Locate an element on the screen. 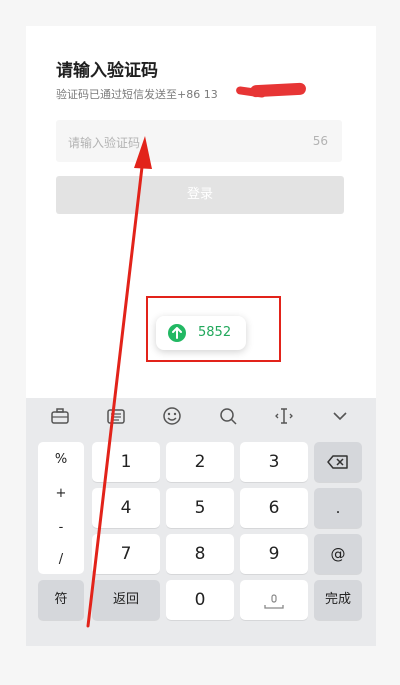 The image size is (400, 685). microphone-icon is located at coordinates (274, 601).